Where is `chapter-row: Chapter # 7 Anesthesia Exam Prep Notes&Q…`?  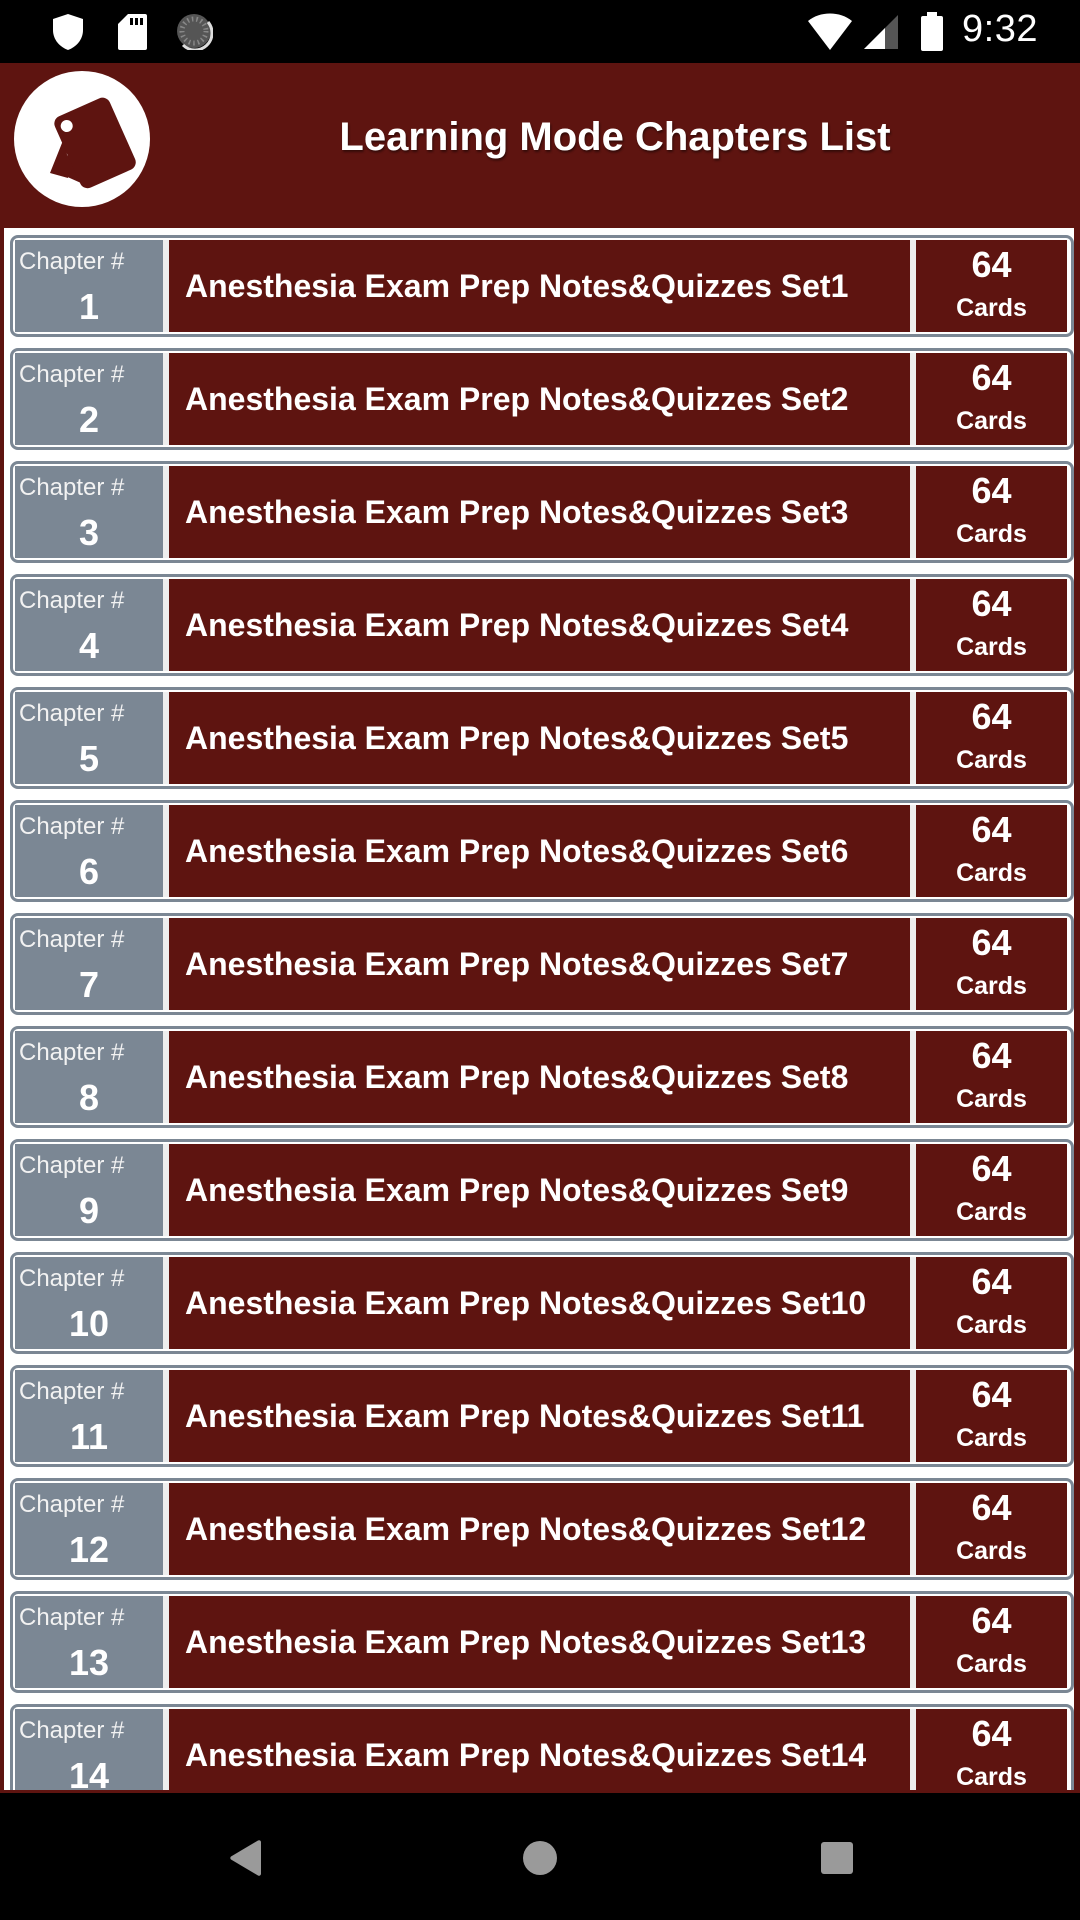
chapter-row: Chapter # 7 Anesthesia Exam Prep Notes&Q… is located at coordinates (542, 964).